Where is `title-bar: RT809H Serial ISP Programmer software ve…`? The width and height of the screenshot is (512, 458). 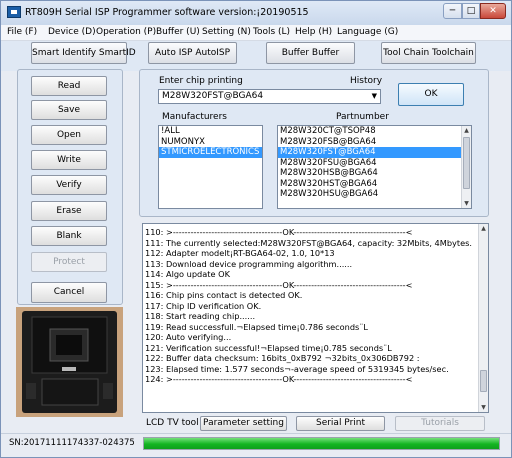
title-bar: RT809H Serial ISP Programmer software ve… is located at coordinates (256, 13).